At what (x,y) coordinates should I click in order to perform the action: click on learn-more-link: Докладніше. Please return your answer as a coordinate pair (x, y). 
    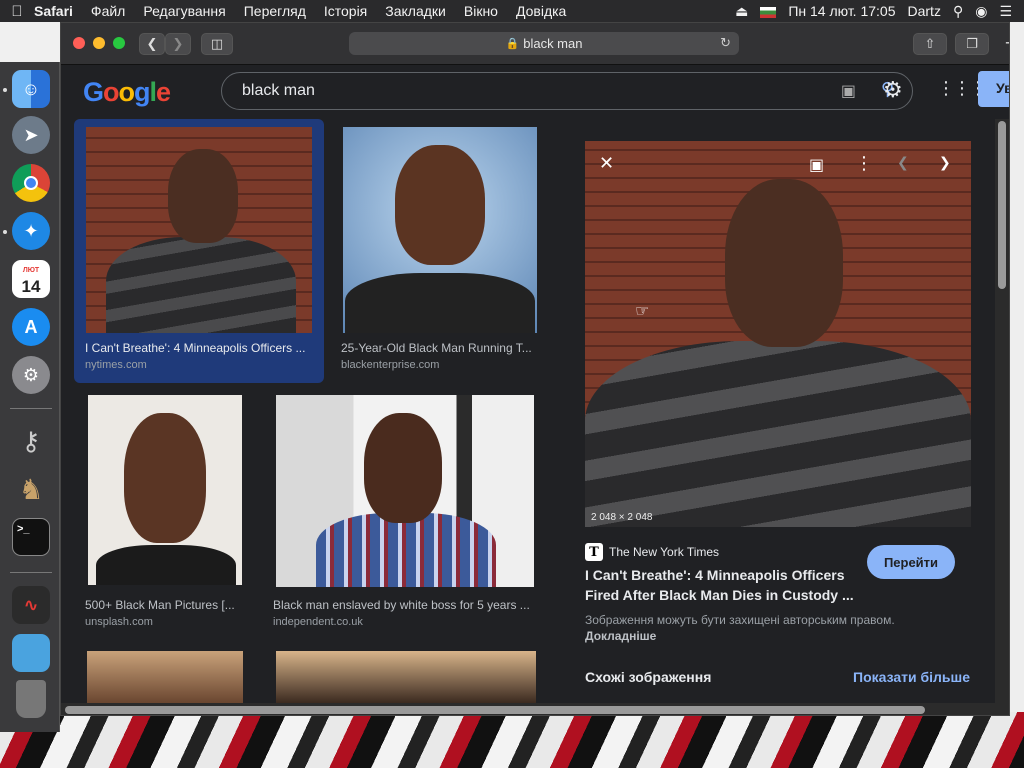
    Looking at the image, I should click on (620, 636).